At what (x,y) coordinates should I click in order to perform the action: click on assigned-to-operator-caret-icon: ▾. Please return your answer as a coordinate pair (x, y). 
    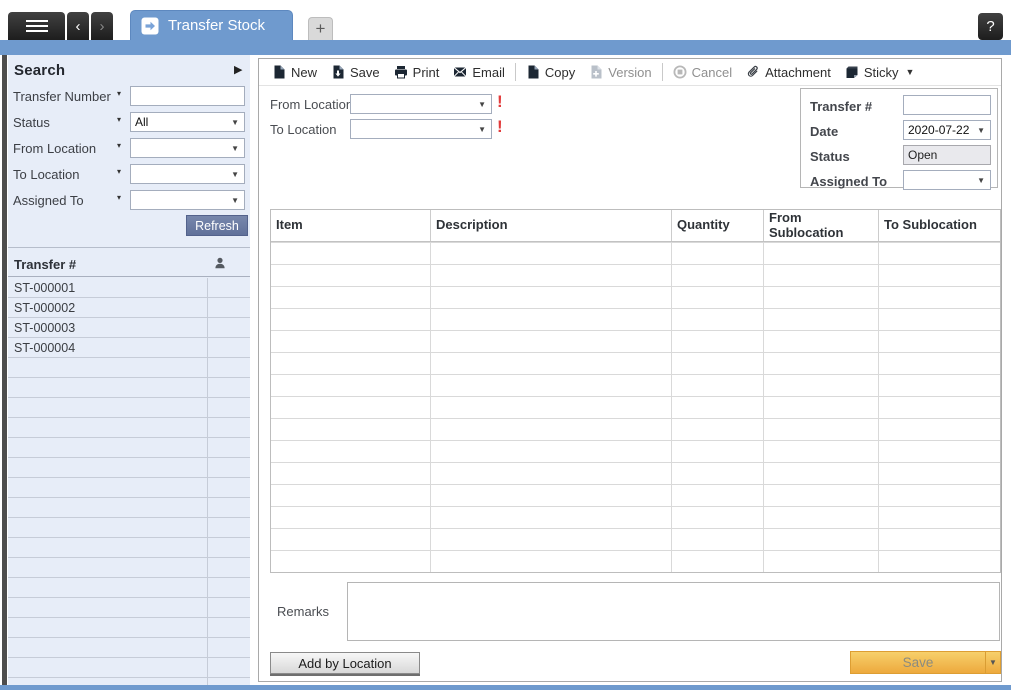
    Looking at the image, I should click on (119, 197).